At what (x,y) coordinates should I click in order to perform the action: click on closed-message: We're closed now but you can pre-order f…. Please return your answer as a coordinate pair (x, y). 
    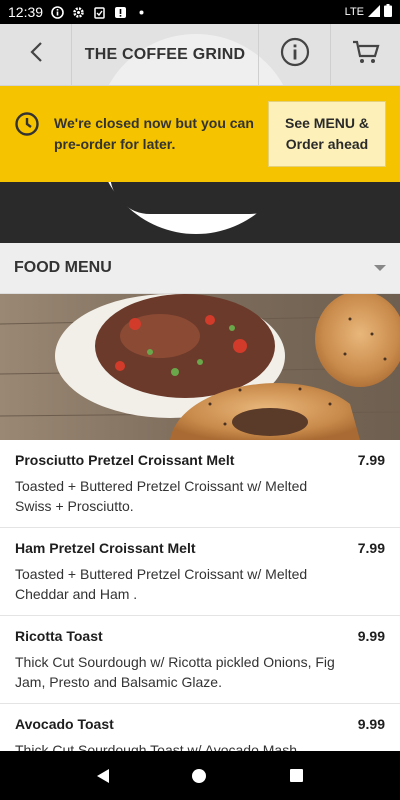
    Looking at the image, I should click on (154, 133).